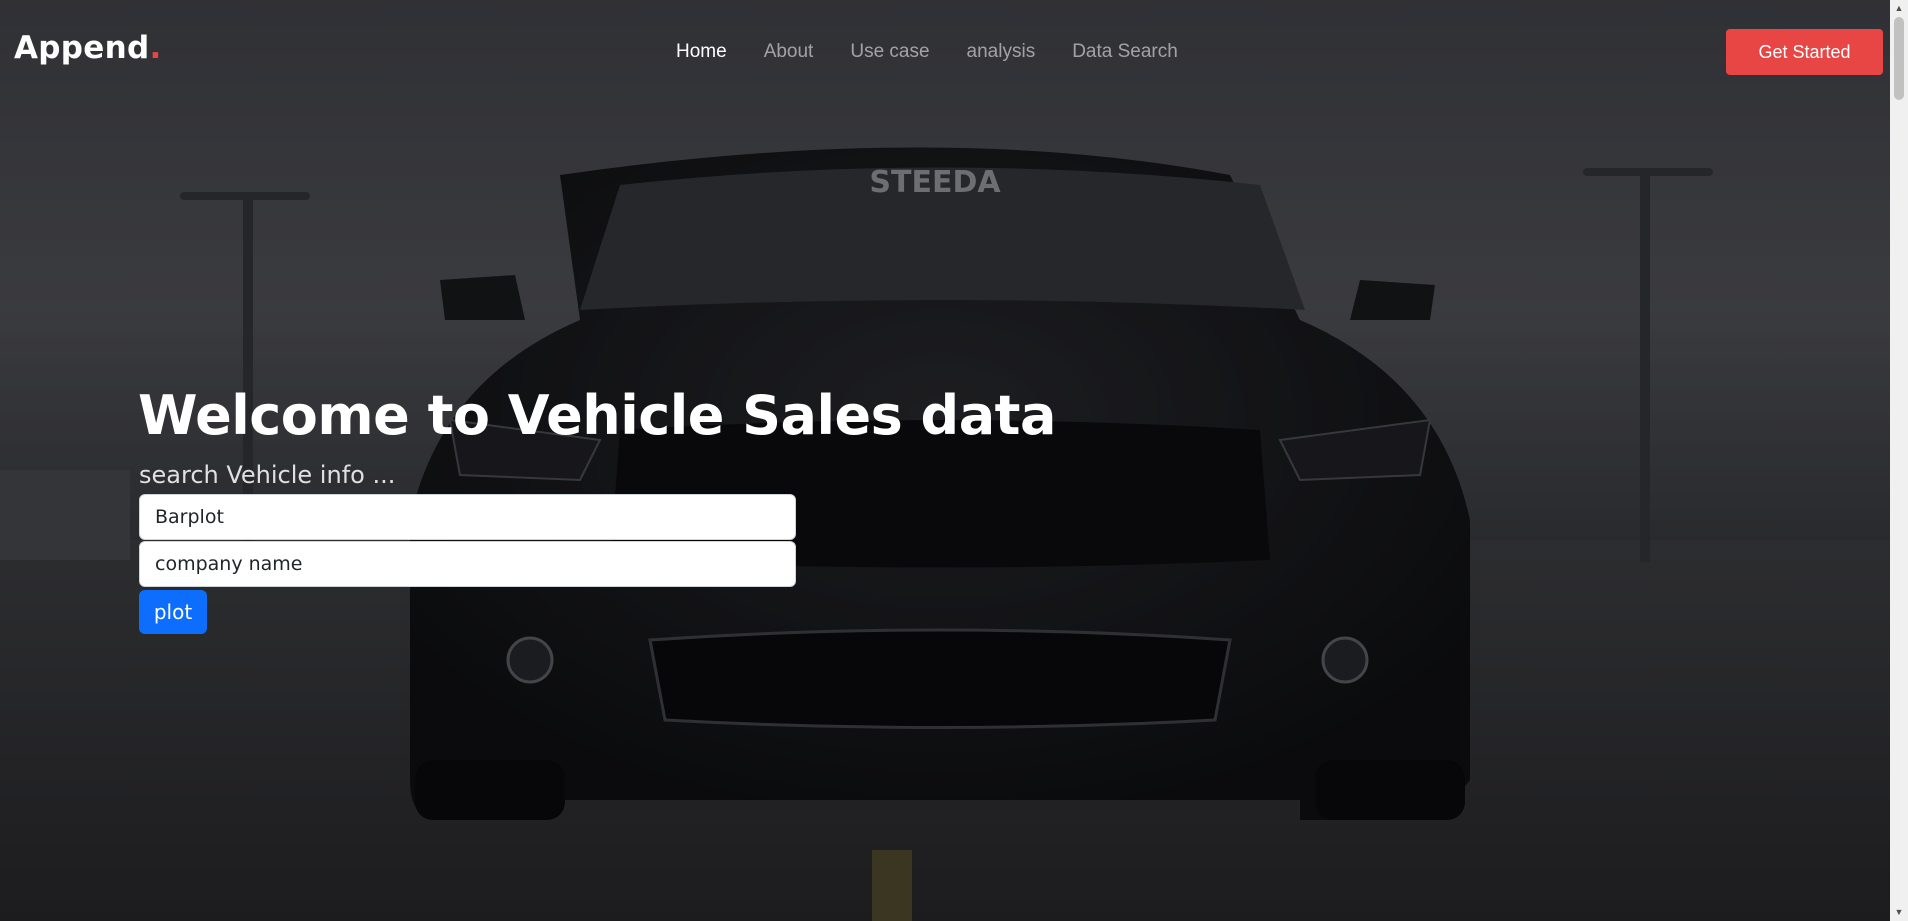 The width and height of the screenshot is (1908, 921). I want to click on plot-type-input, so click(467, 517).